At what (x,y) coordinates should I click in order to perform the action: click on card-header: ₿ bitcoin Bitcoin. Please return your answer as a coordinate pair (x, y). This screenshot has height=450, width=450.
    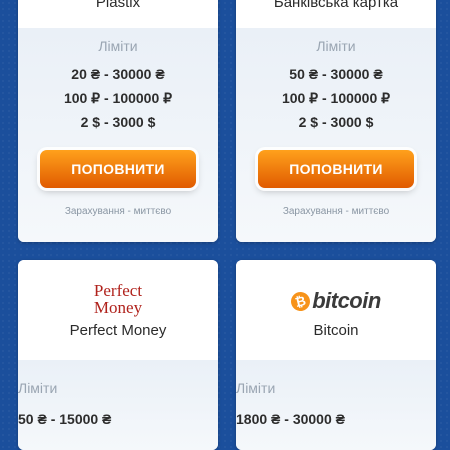
    Looking at the image, I should click on (336, 310).